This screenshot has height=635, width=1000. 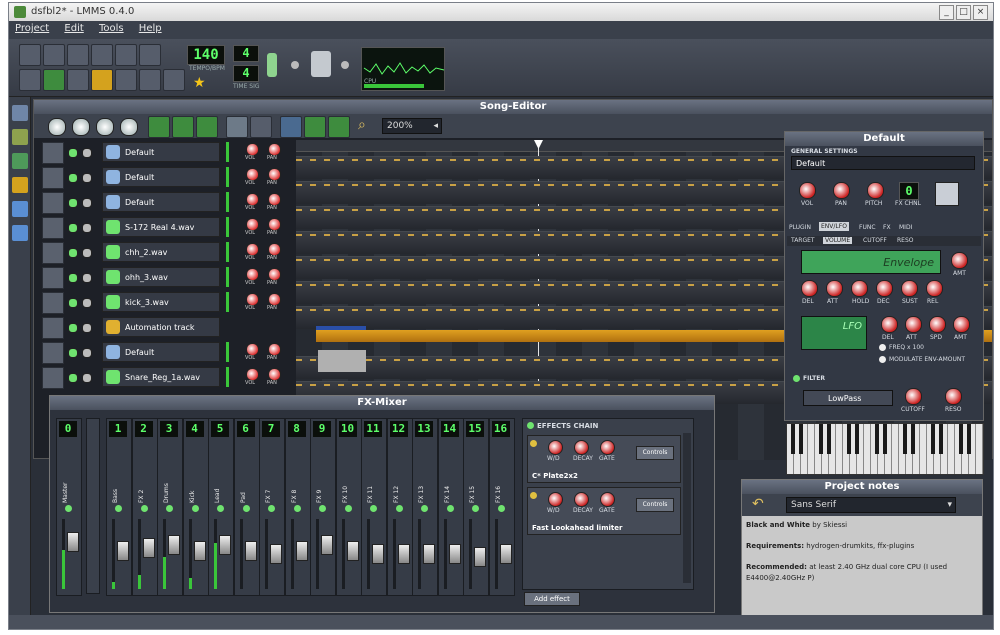 I want to click on save-preset-icon, so click(x=947, y=194).